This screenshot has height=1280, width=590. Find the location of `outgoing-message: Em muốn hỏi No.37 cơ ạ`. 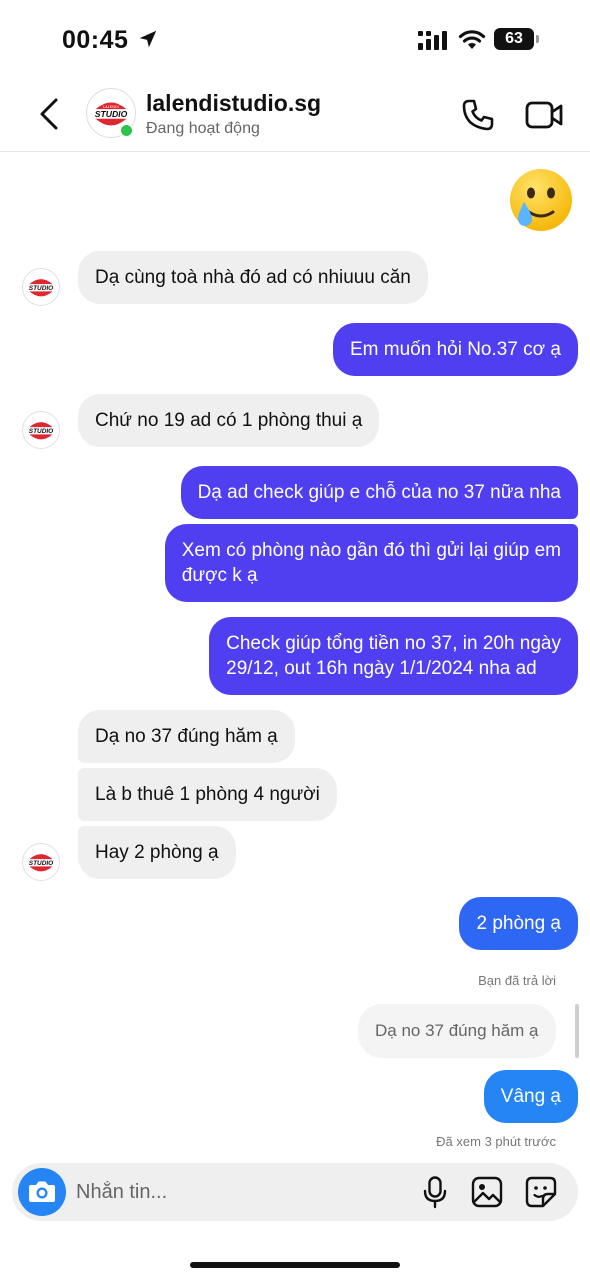

outgoing-message: Em muốn hỏi No.37 cơ ạ is located at coordinates (455, 349).